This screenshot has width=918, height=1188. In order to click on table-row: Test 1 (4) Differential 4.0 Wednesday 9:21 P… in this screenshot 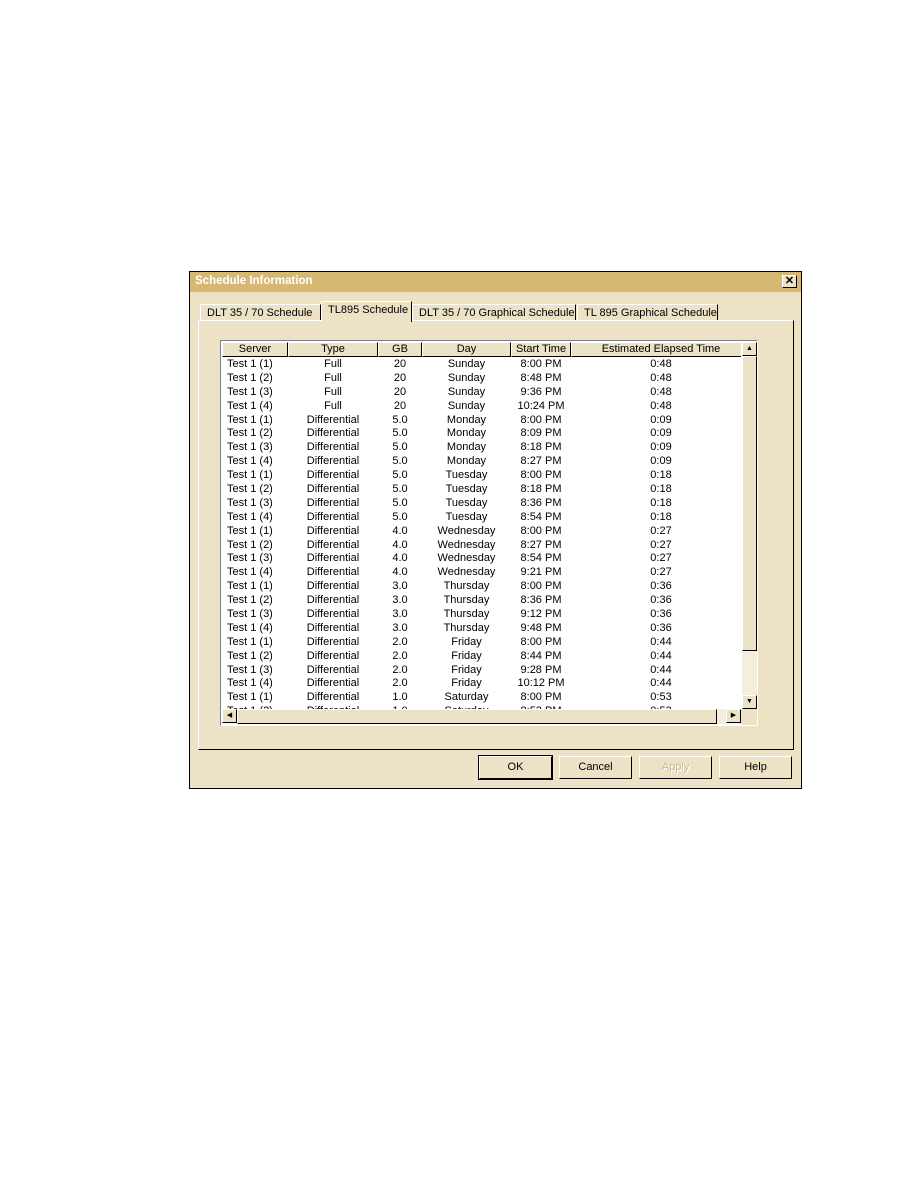, I will do `click(481, 572)`.